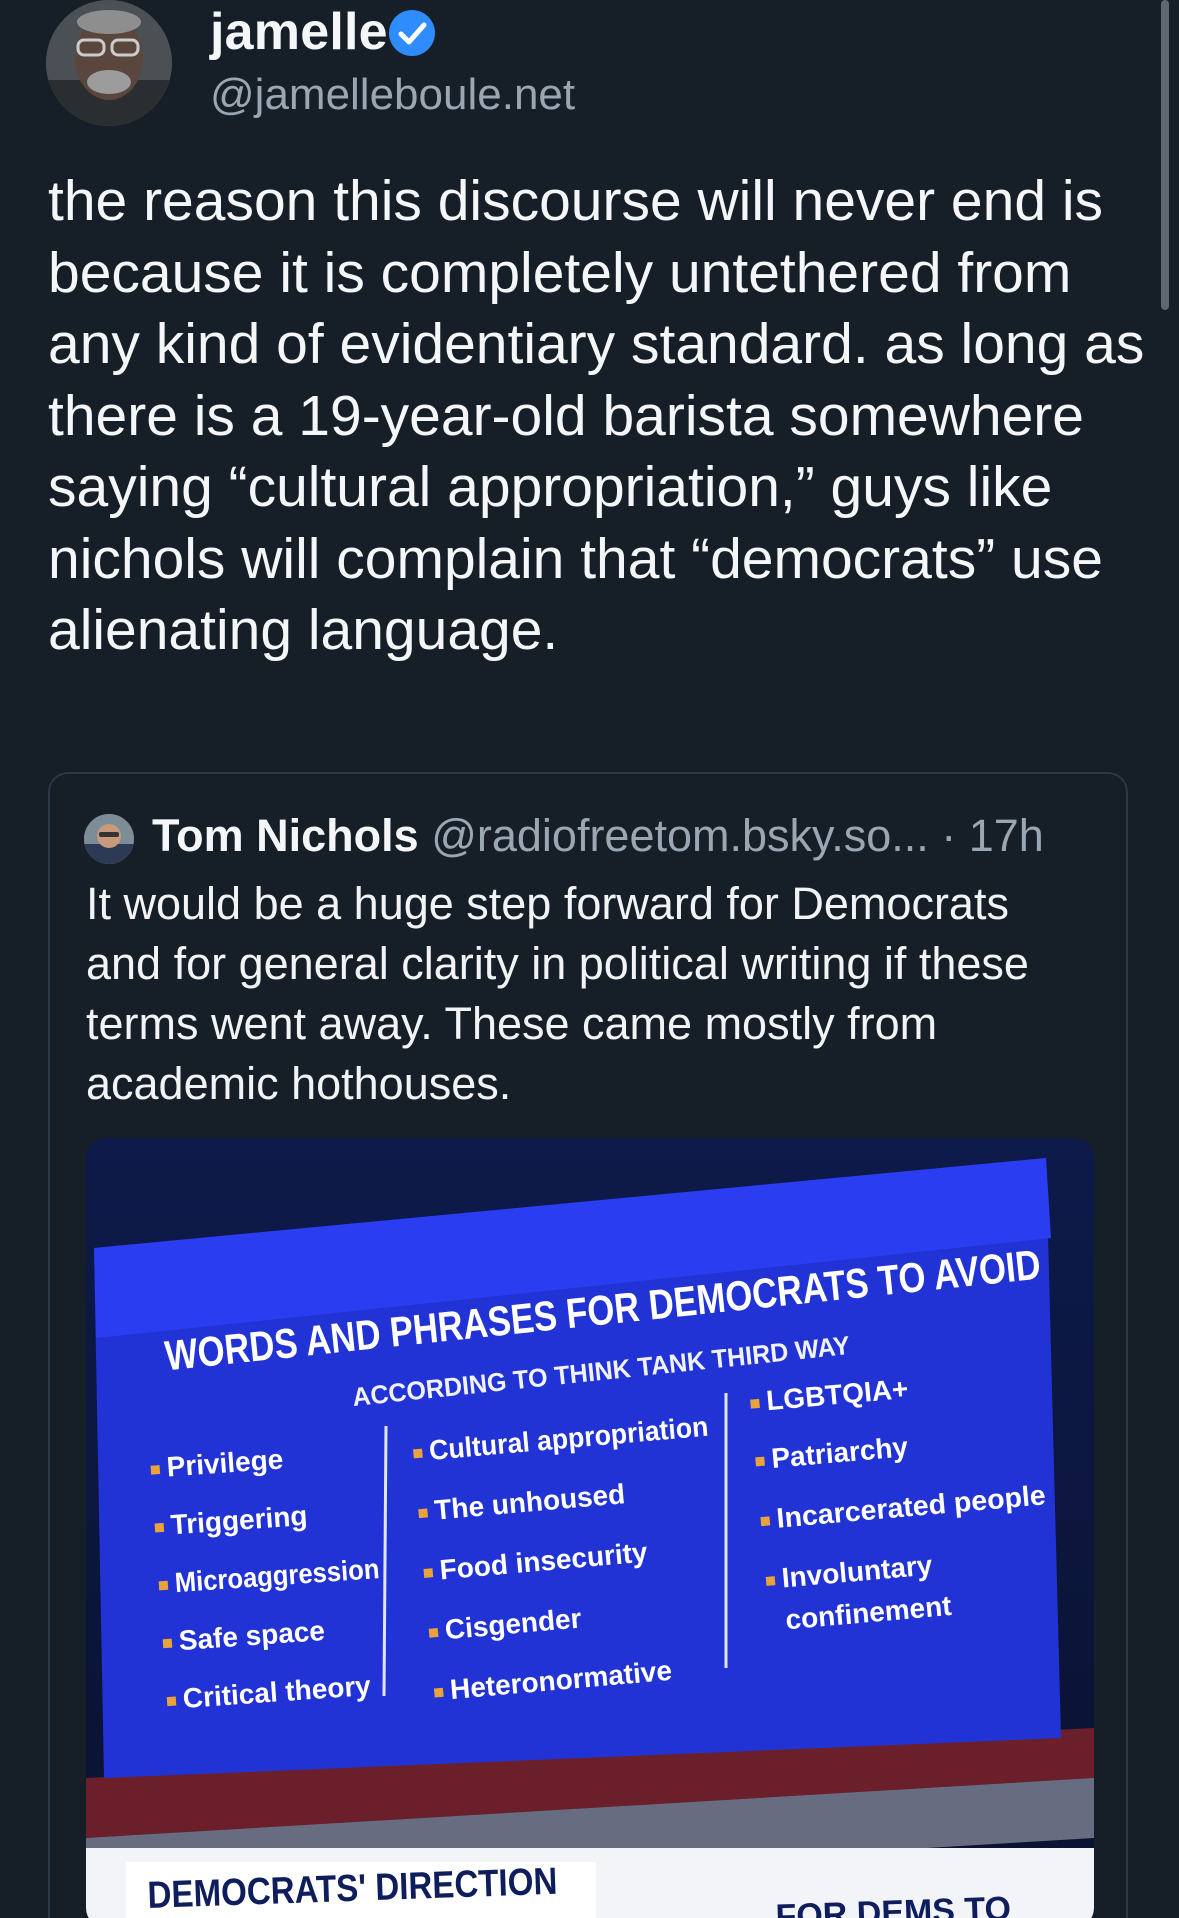 The width and height of the screenshot is (1179, 1918). I want to click on author-handle: @jamelleboule.net, so click(392, 95).